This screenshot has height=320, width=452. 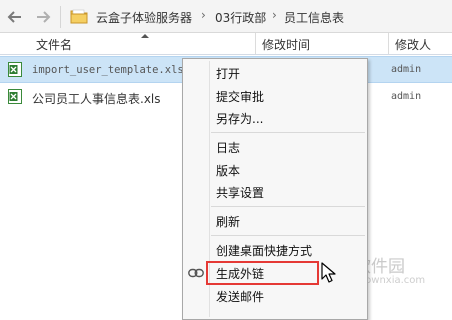 I want to click on menu-item-share-settings: 共享设置, so click(x=240, y=192).